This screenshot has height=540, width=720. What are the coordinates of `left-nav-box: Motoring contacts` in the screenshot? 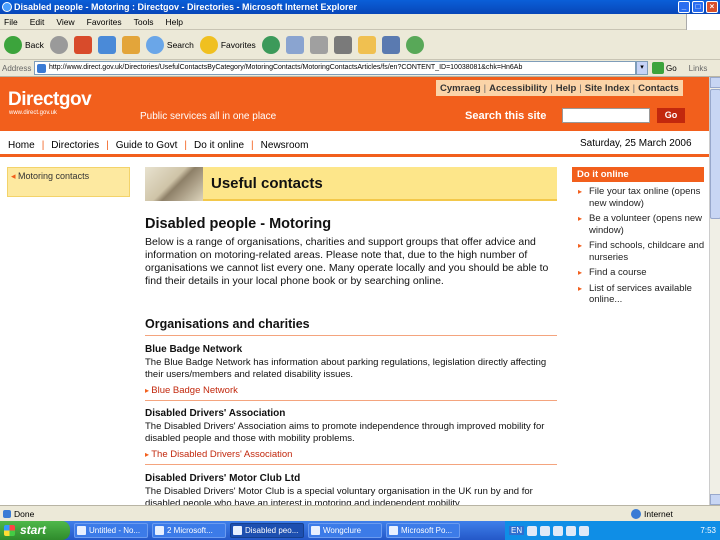 It's located at (68, 182).